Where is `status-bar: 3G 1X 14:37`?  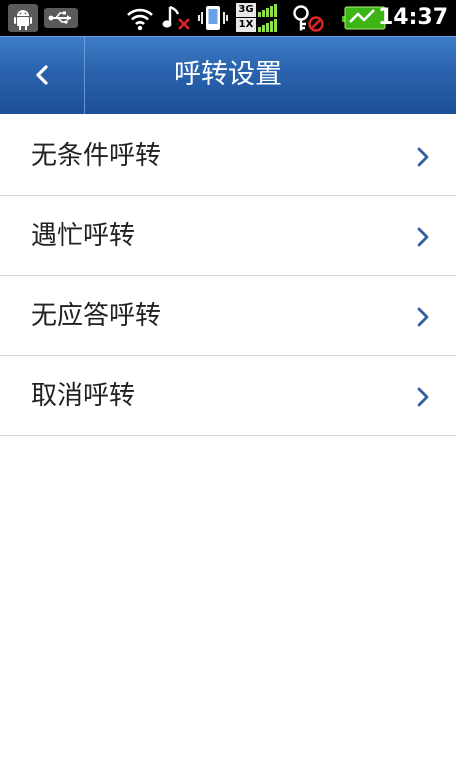
status-bar: 3G 1X 14:37 is located at coordinates (228, 18).